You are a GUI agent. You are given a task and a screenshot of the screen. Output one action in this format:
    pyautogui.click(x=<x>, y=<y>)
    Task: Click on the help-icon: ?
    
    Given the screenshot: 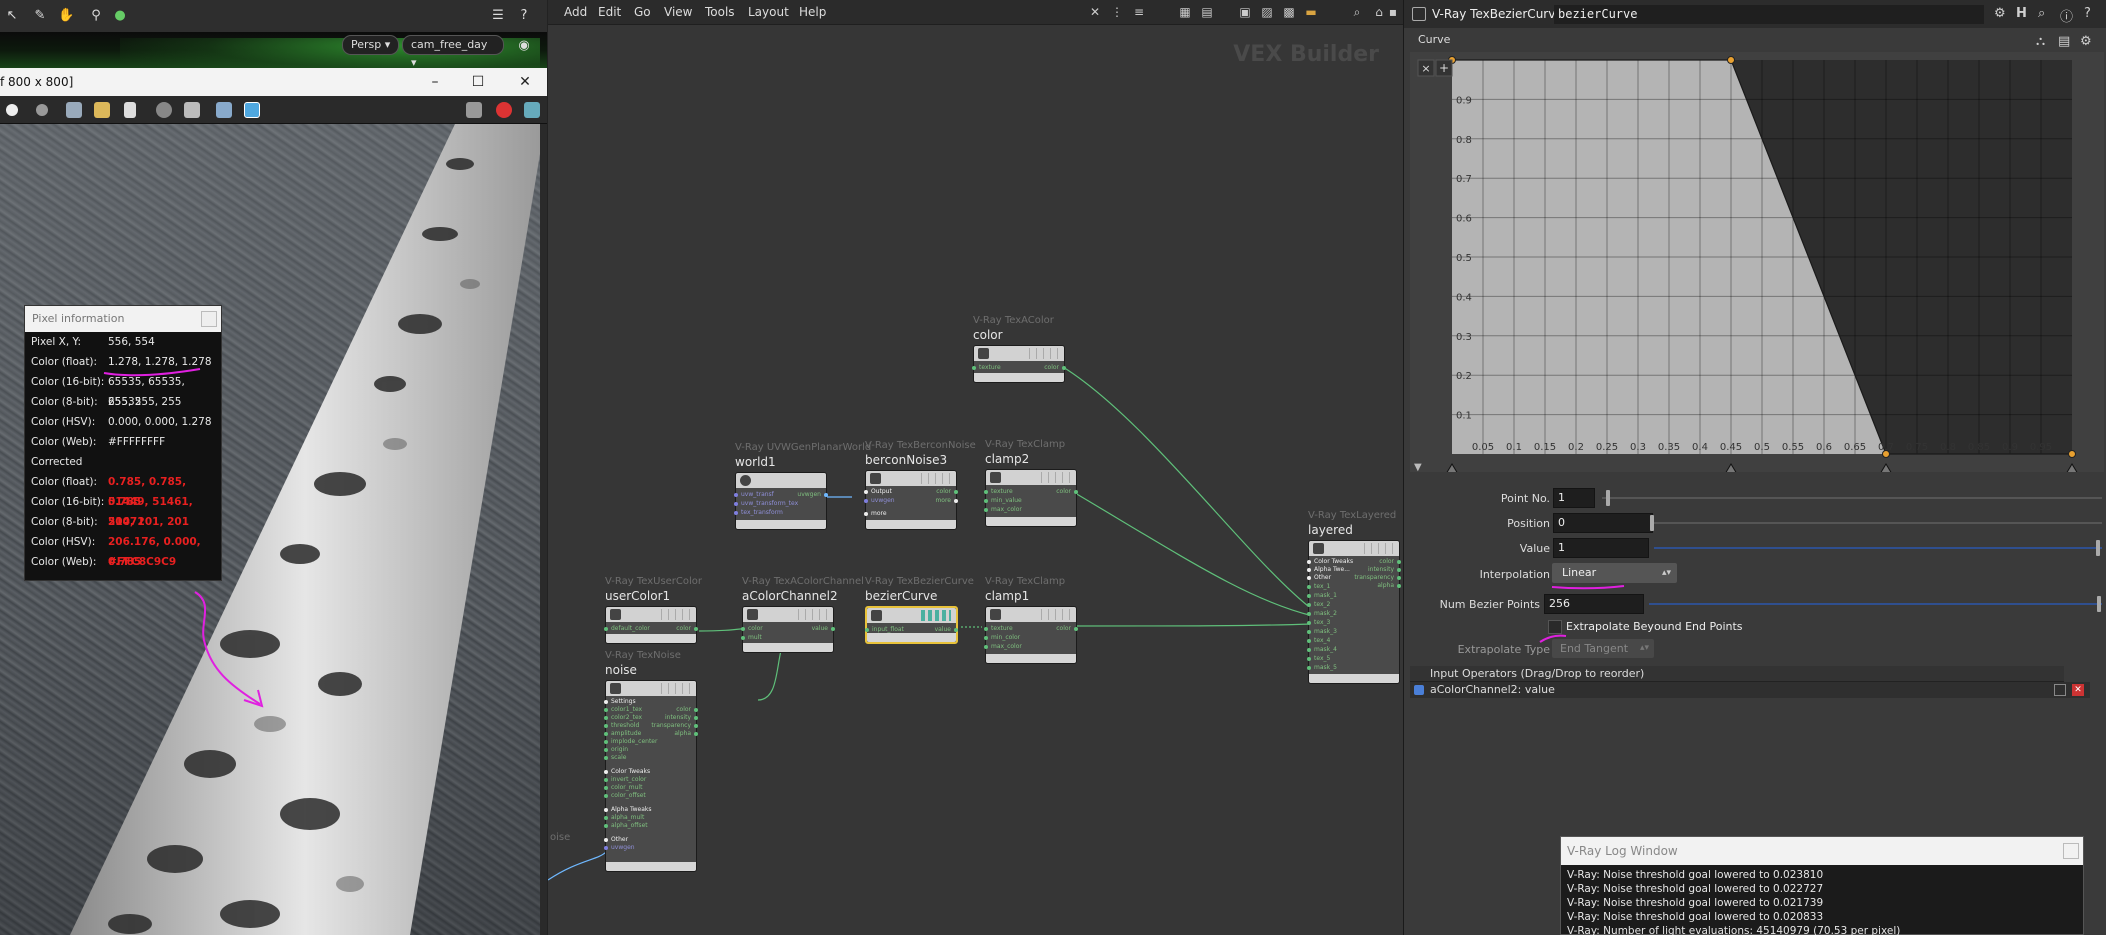 What is the action you would take?
    pyautogui.click(x=2087, y=13)
    